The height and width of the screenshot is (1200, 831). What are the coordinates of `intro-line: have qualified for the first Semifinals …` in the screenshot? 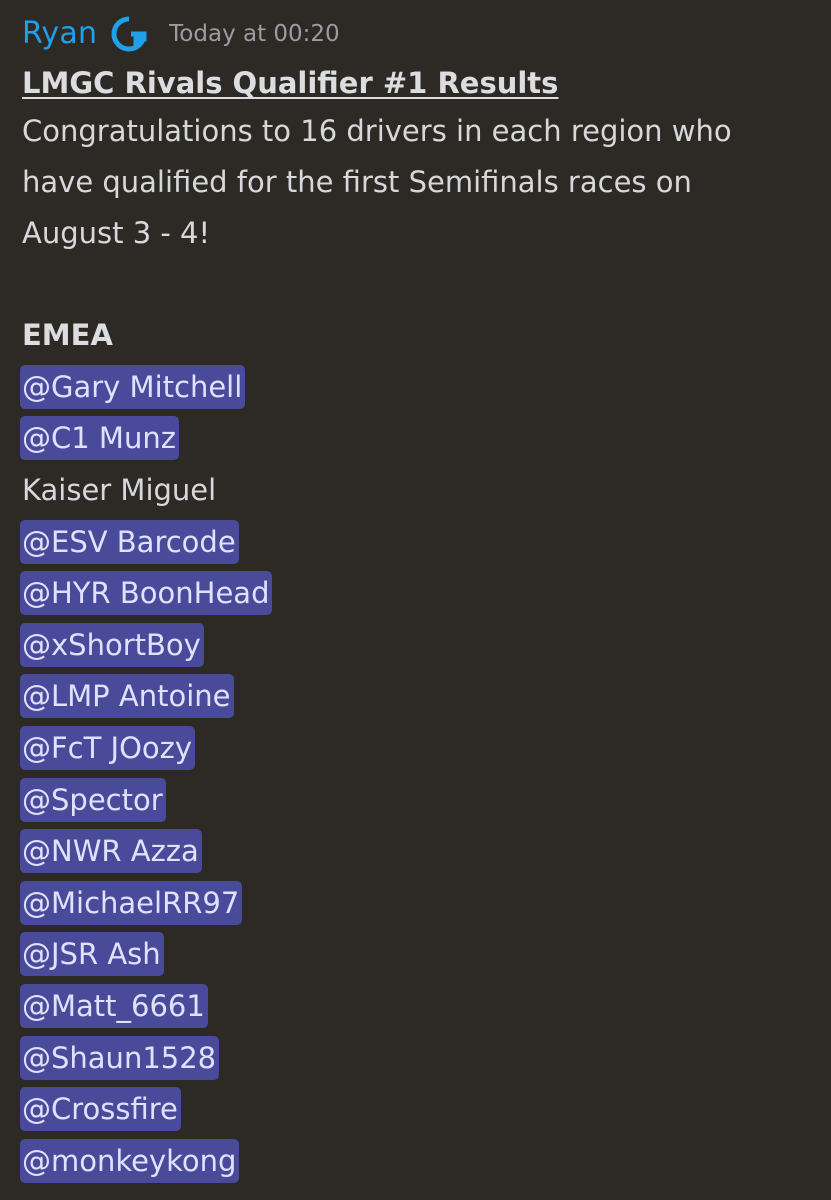 It's located at (357, 182).